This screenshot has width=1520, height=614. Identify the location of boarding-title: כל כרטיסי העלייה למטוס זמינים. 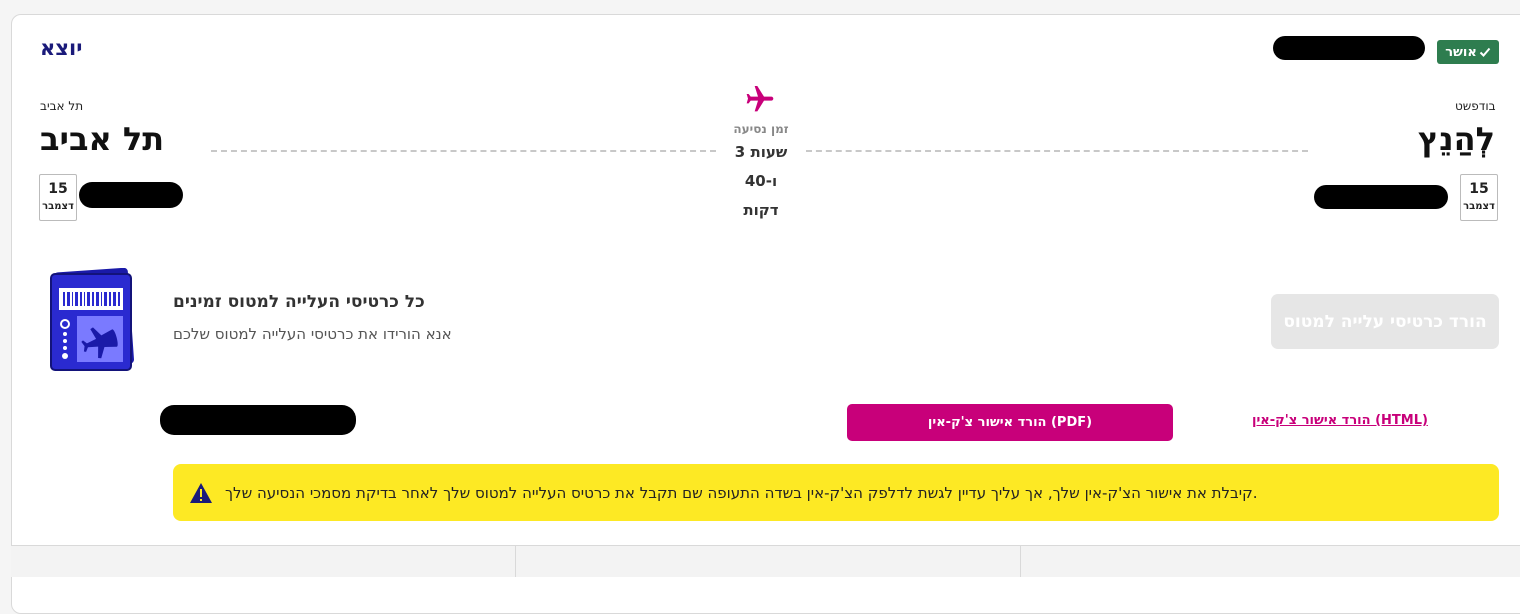
(299, 302).